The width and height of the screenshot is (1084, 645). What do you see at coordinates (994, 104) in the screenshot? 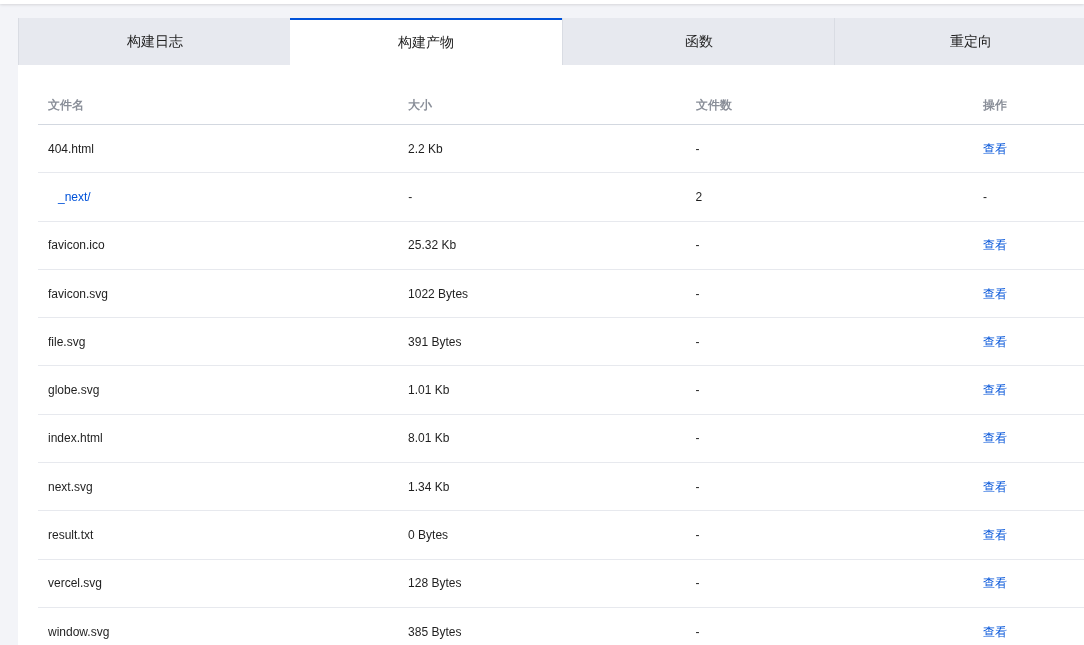
I see `column-header: 操作` at bounding box center [994, 104].